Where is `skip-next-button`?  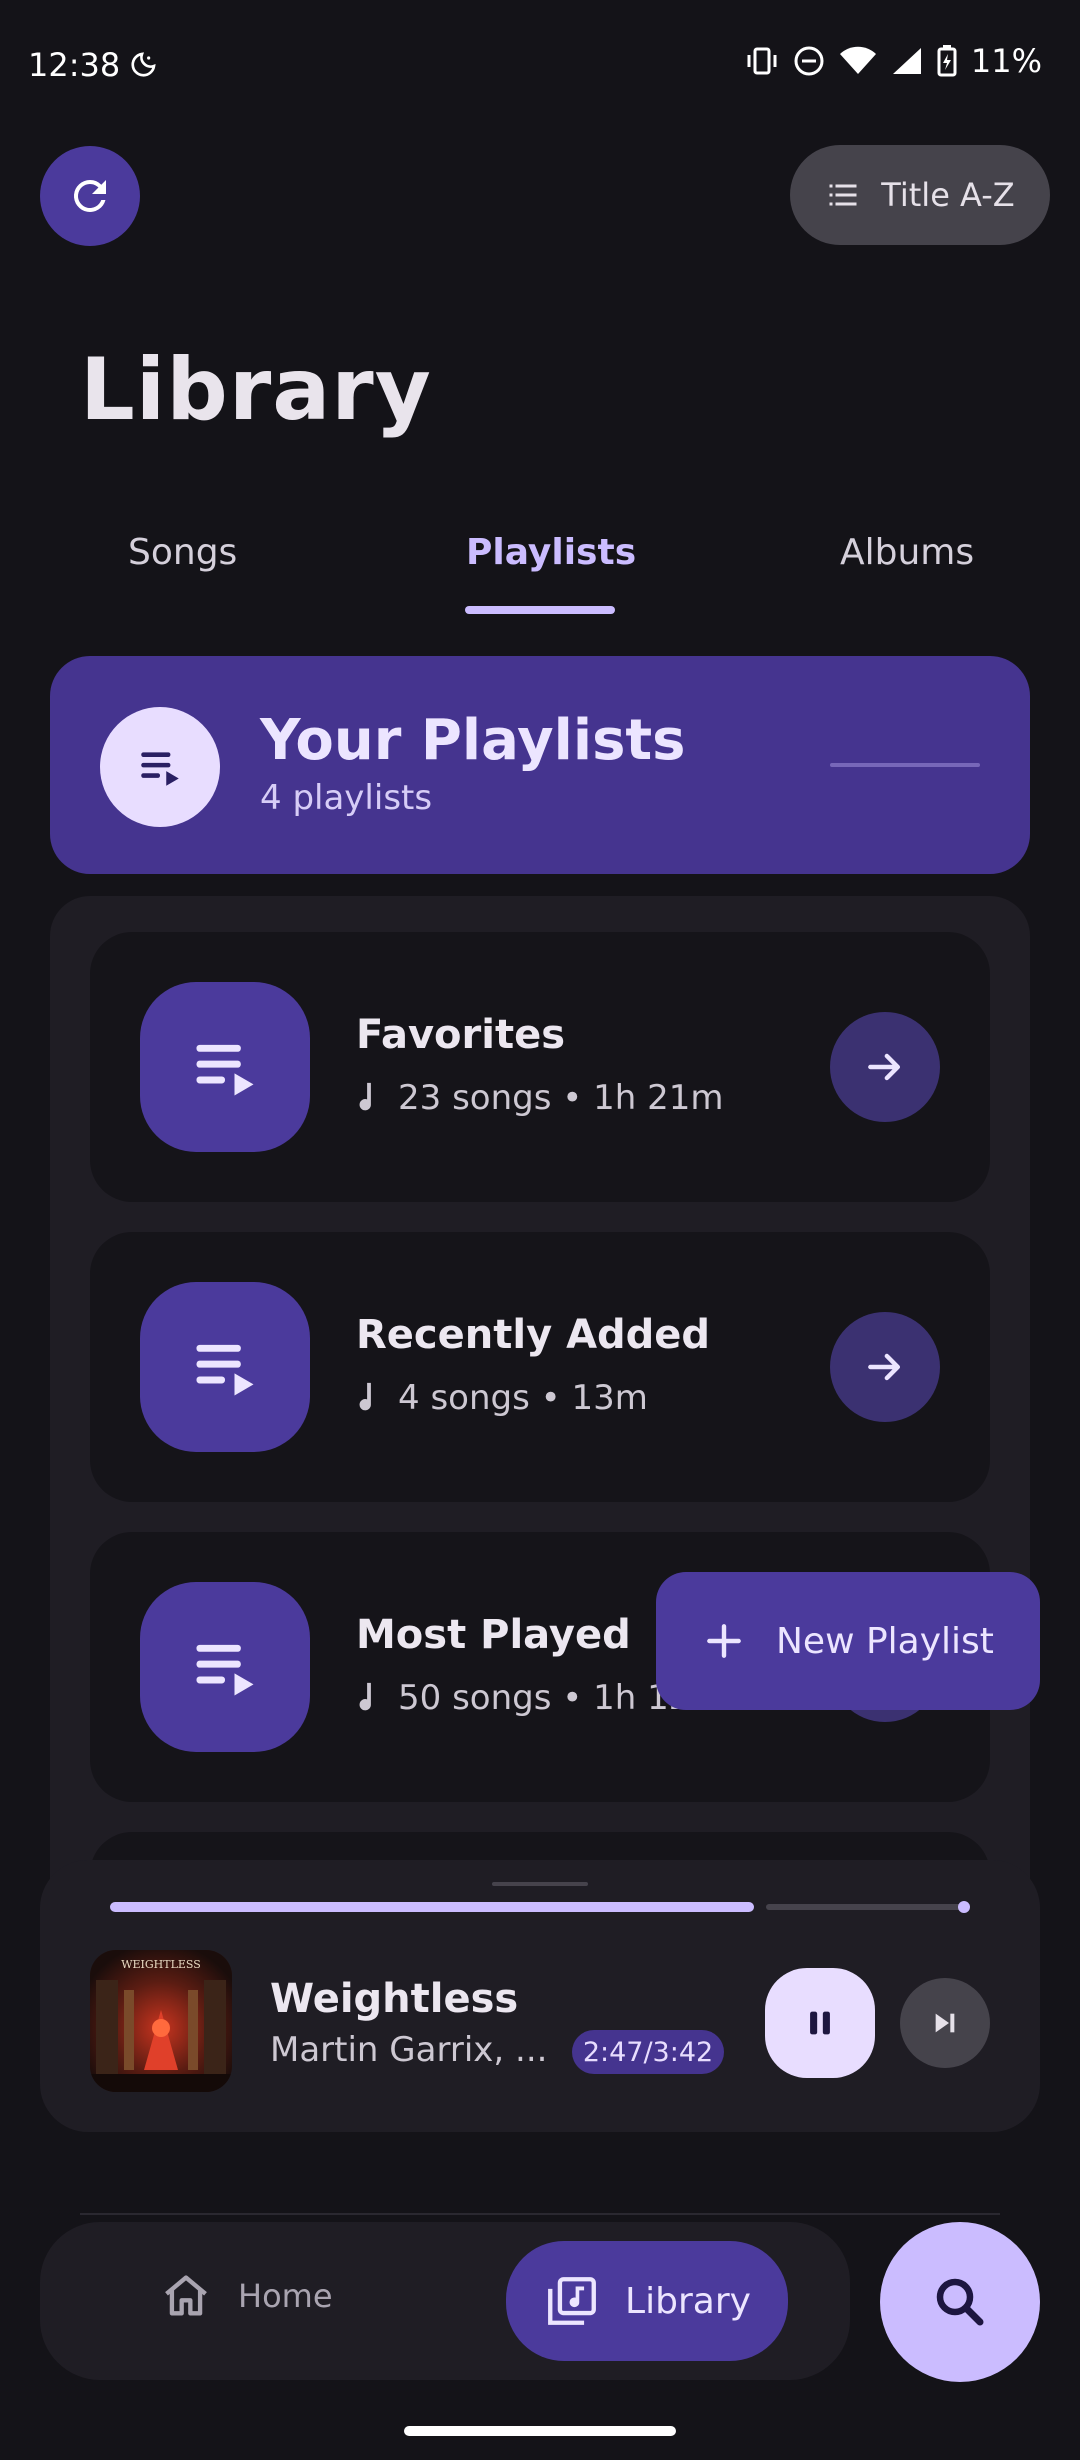
skip-next-button is located at coordinates (945, 2023).